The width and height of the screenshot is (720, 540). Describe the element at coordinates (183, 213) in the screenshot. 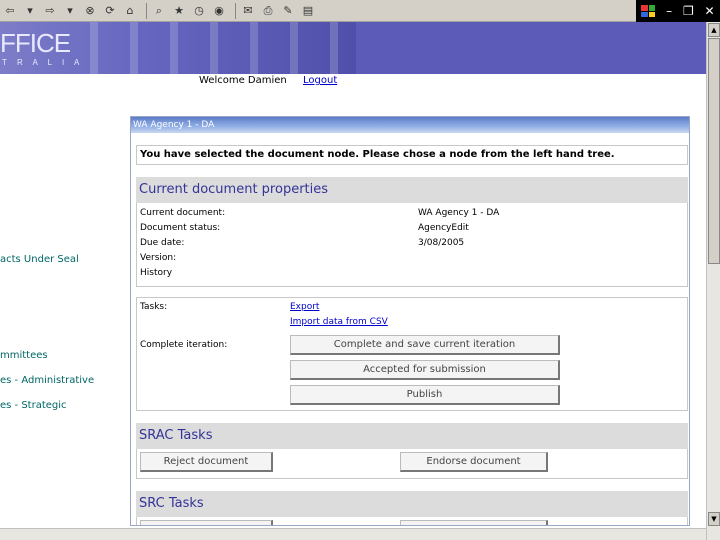

I see `prop-label-current-document: Current document:` at that location.